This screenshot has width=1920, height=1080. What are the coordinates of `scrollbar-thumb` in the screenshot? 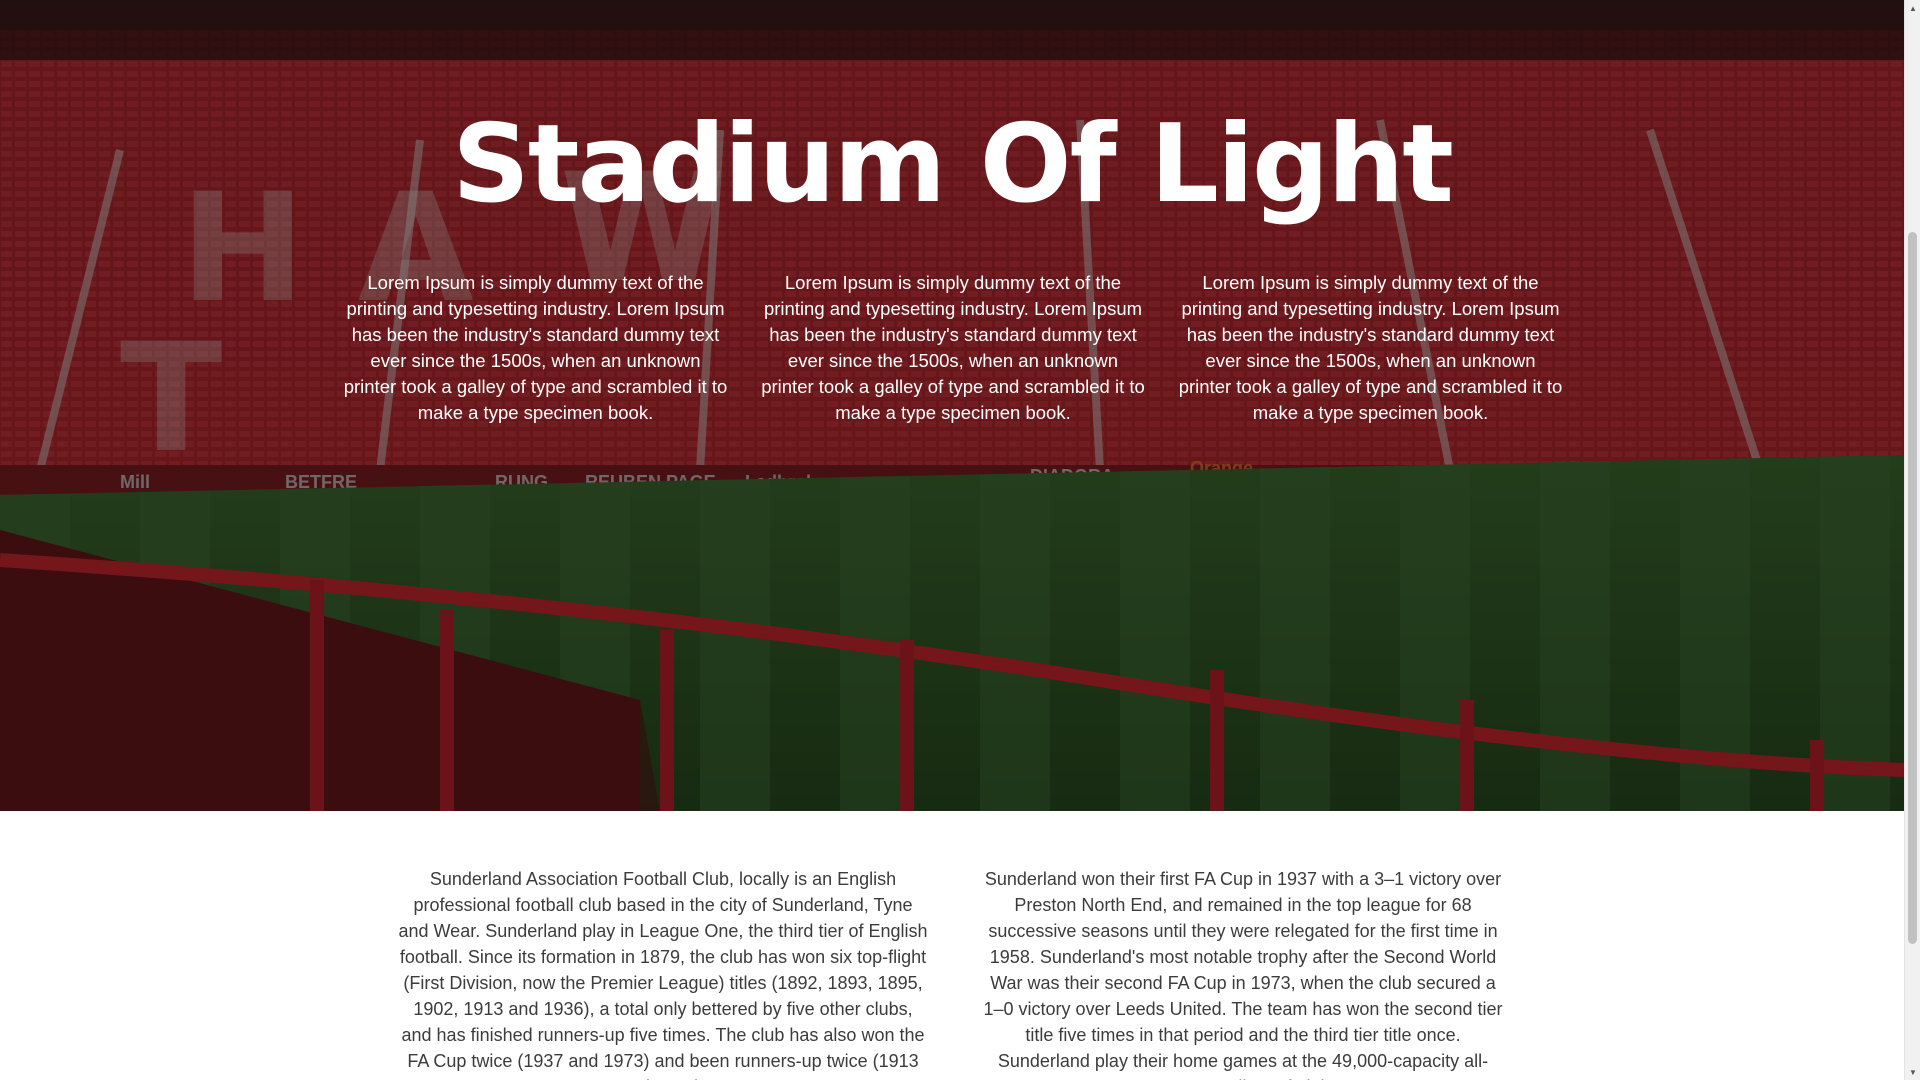 It's located at (1912, 588).